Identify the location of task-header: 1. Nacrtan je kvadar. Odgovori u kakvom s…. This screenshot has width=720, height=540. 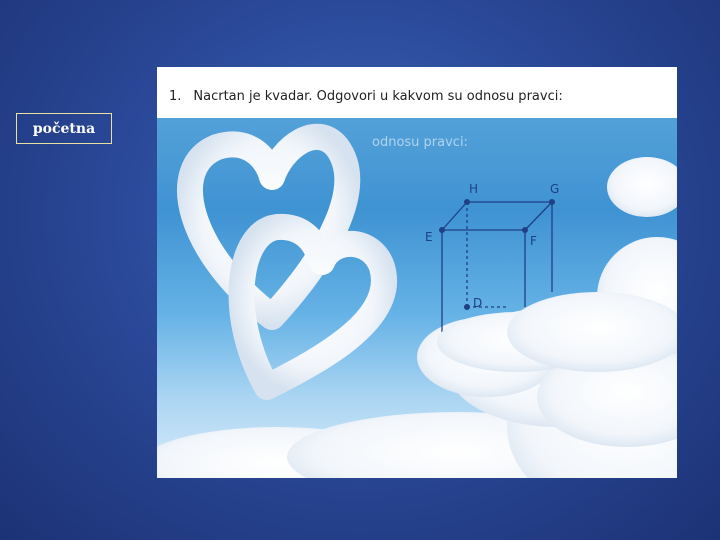
(417, 92).